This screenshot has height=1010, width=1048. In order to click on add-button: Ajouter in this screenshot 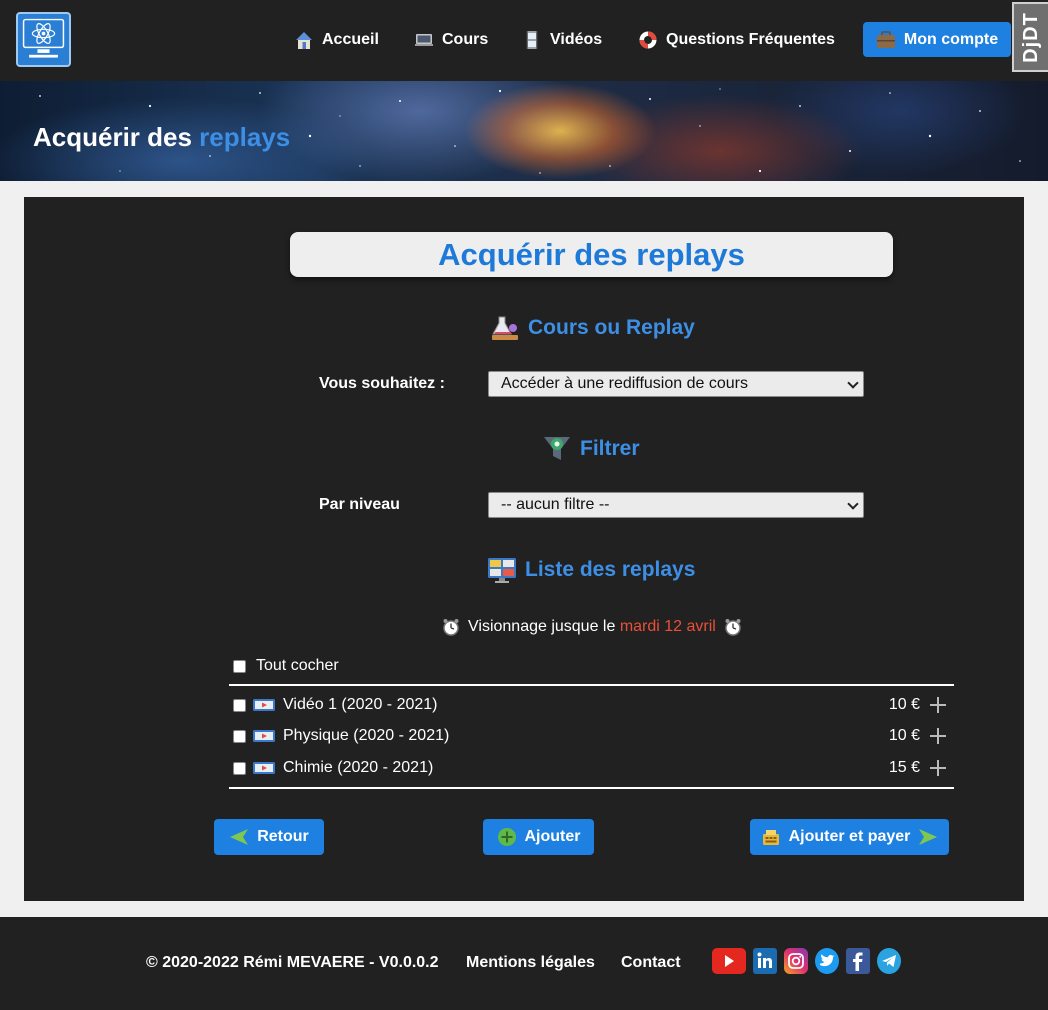, I will do `click(538, 837)`.